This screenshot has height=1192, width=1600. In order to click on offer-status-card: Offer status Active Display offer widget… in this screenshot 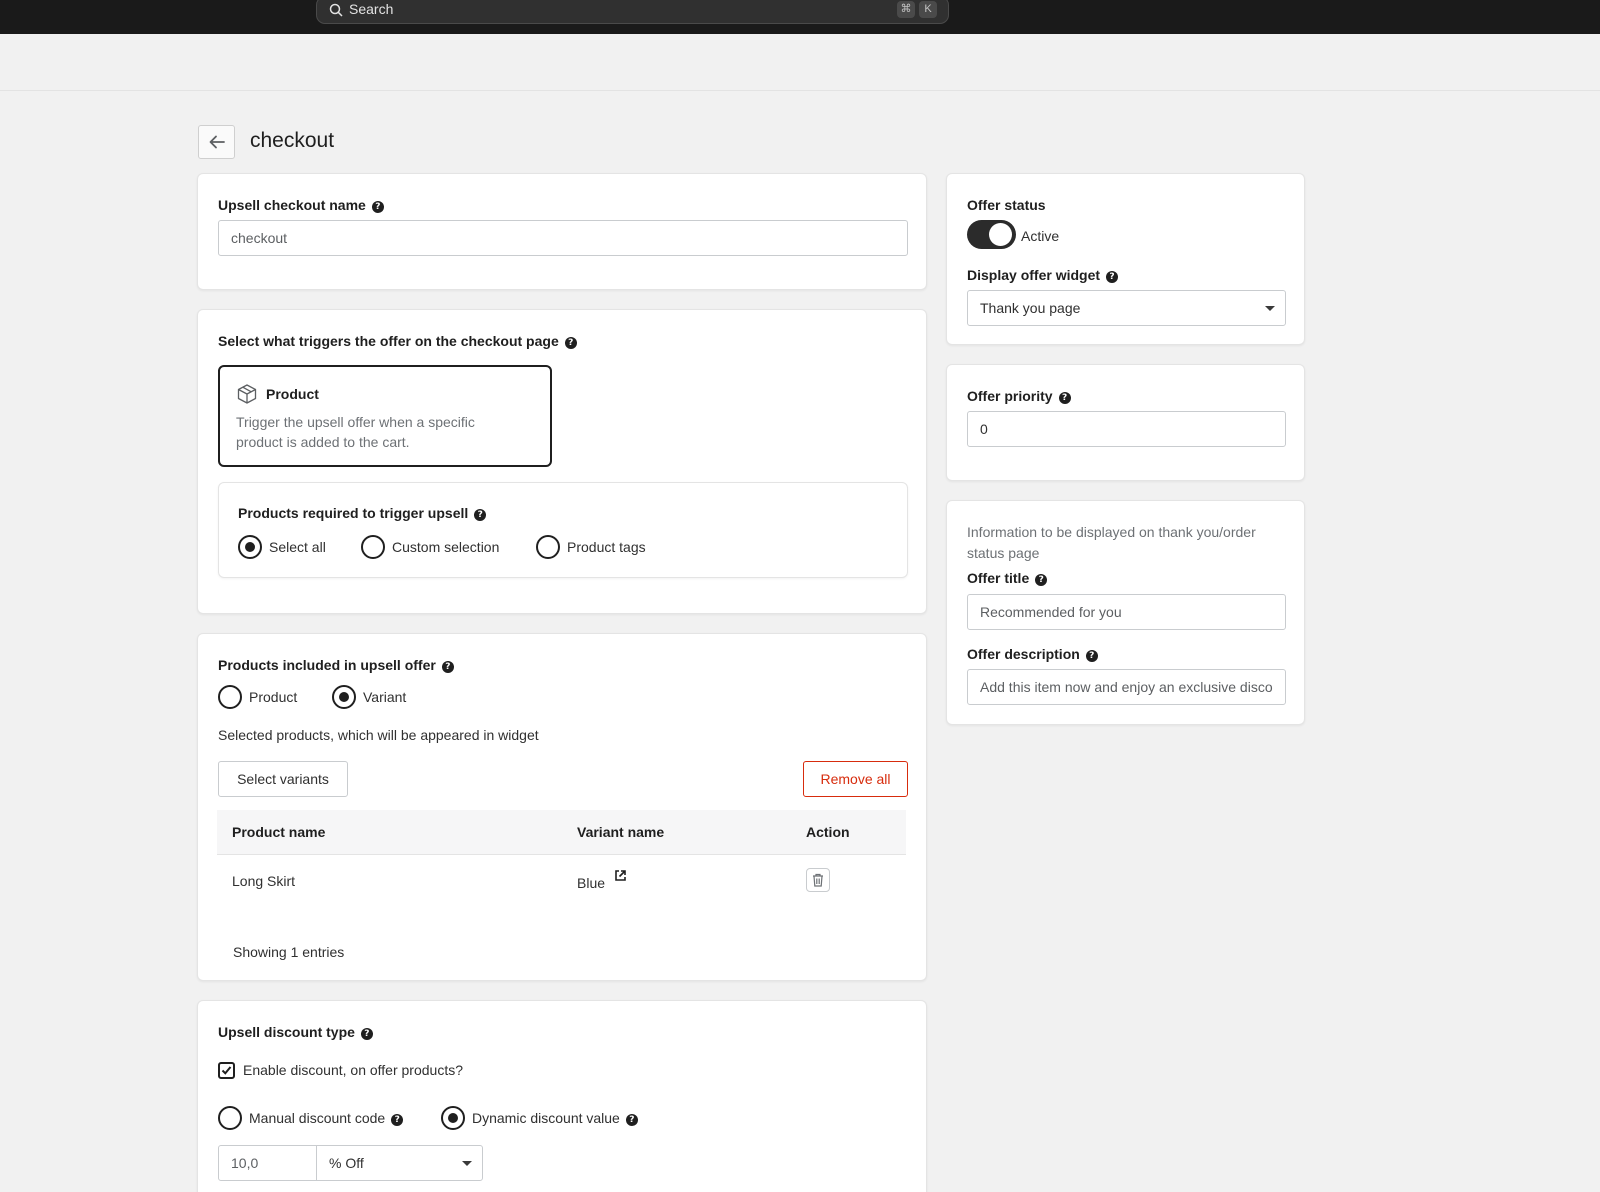, I will do `click(1125, 259)`.